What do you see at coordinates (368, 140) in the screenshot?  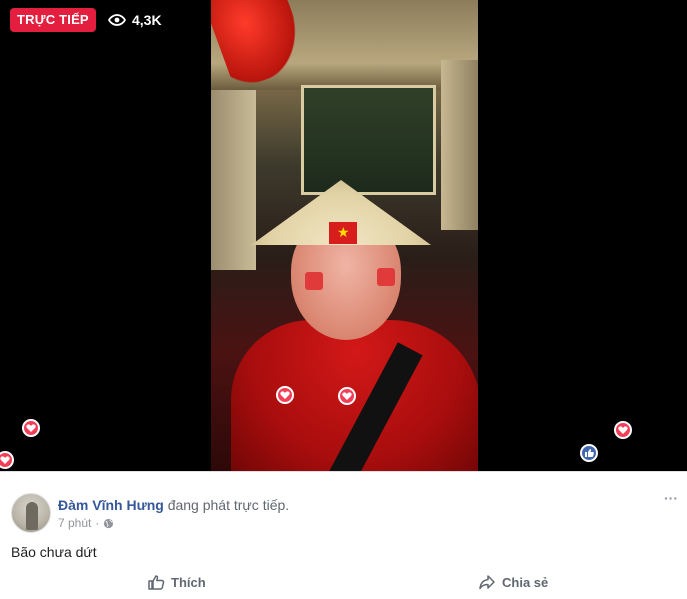 I see `video-scene-building` at bounding box center [368, 140].